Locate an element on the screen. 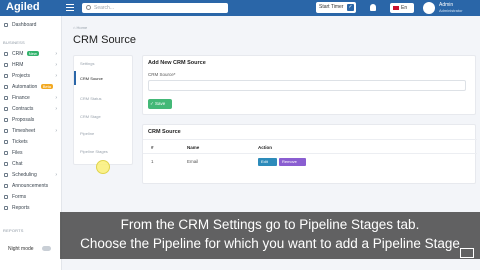 The height and width of the screenshot is (270, 480). remove-button: Remove is located at coordinates (292, 162).